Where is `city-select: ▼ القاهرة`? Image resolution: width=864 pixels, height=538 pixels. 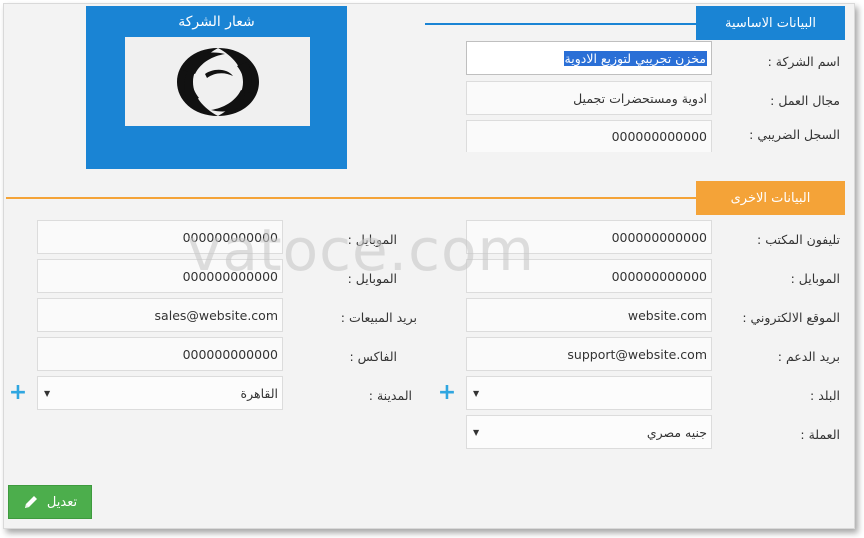 city-select: ▼ القاهرة is located at coordinates (160, 393).